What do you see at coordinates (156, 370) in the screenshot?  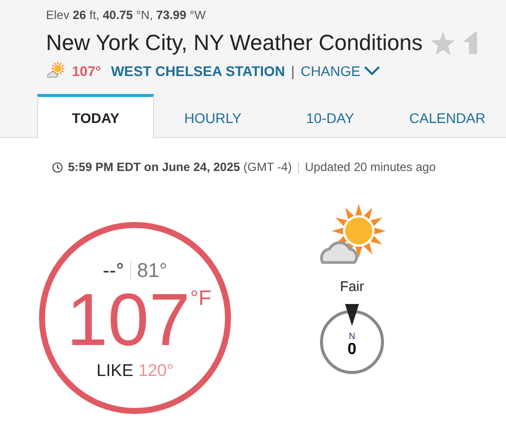 I see `feels-like-temperature: 120°` at bounding box center [156, 370].